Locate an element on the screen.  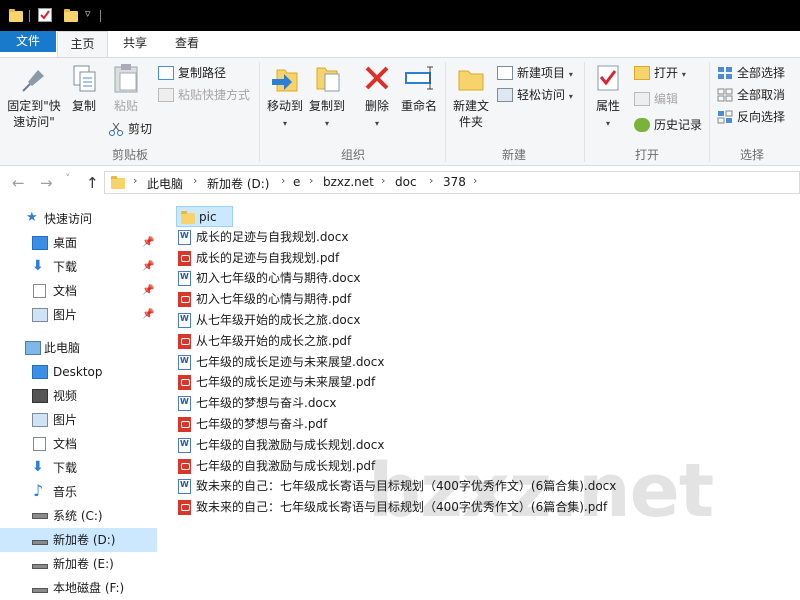
nav-desktop-label: 桌面 is located at coordinates (65, 243).